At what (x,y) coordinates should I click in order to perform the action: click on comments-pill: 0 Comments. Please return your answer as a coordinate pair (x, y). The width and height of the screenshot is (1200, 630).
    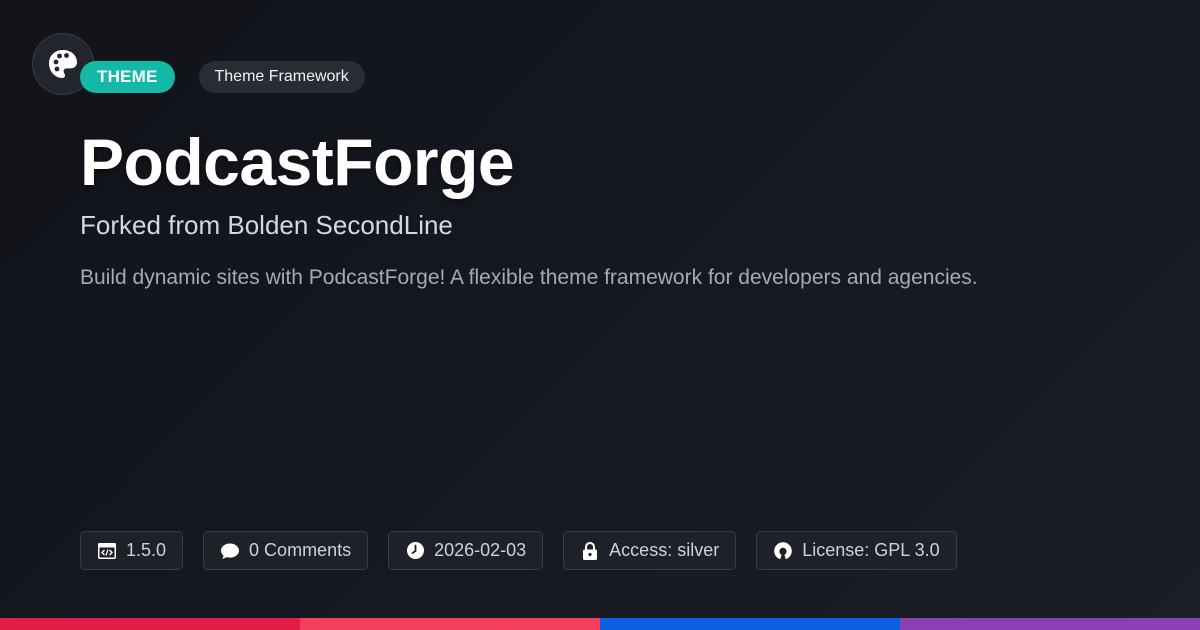
    Looking at the image, I should click on (286, 550).